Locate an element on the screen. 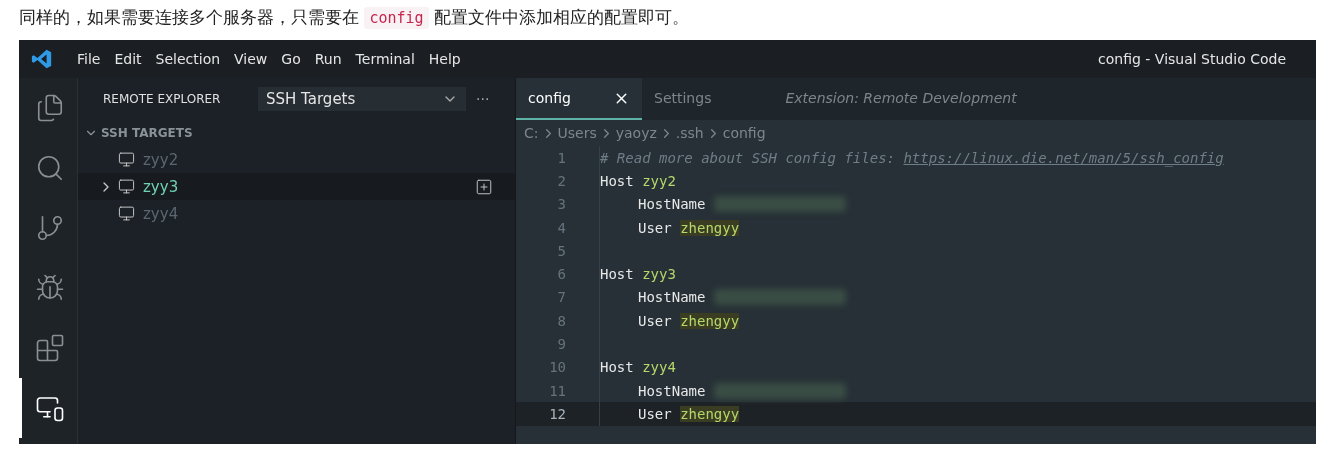 The height and width of the screenshot is (459, 1335). editor-tab: config is located at coordinates (579, 99).